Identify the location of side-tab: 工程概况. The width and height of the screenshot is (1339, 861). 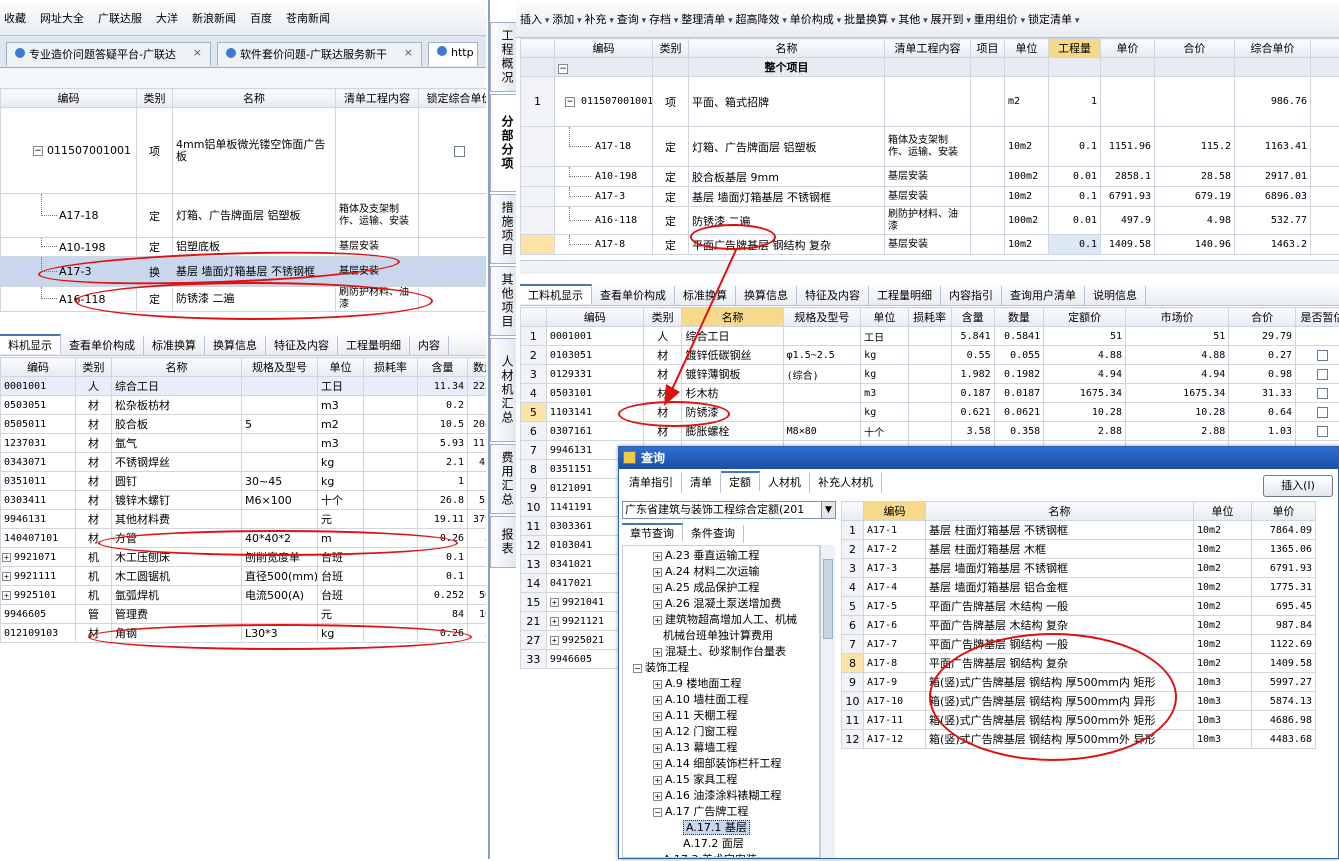
(503, 57).